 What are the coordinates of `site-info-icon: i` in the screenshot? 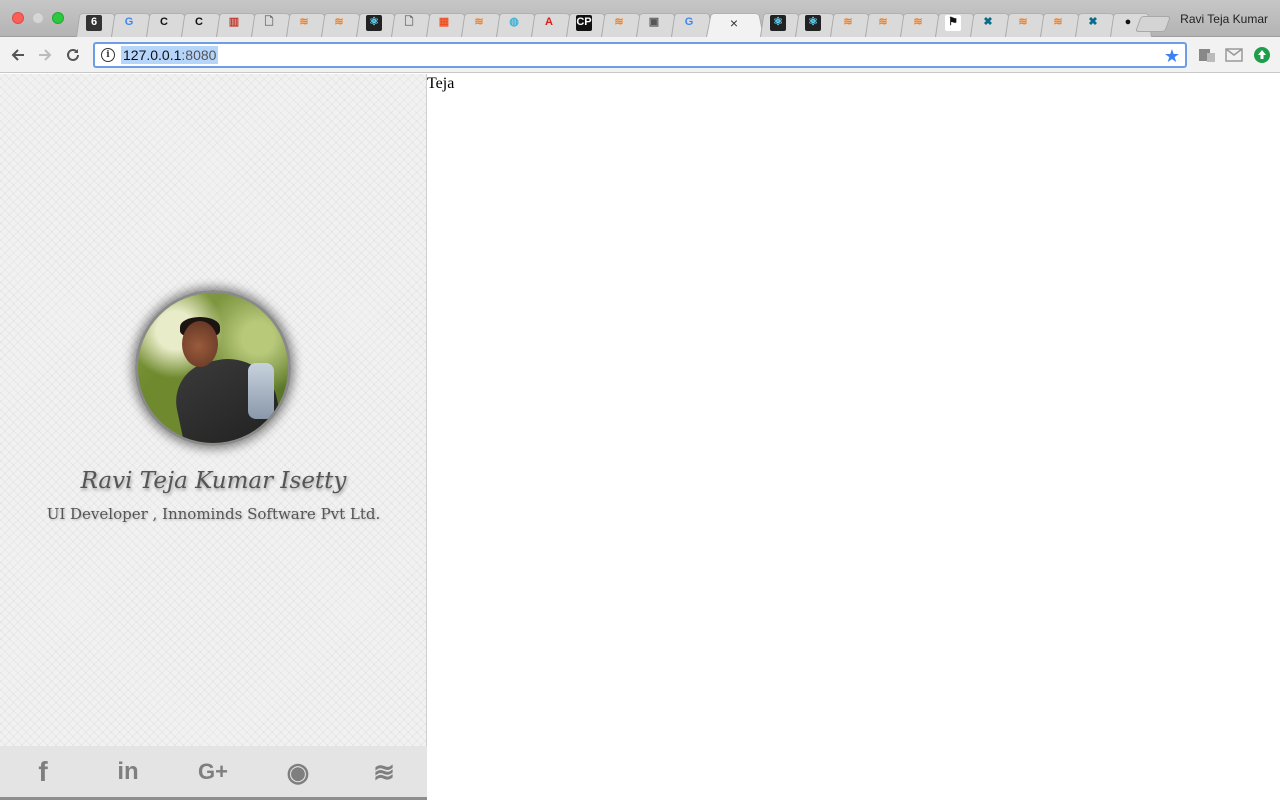 It's located at (108, 55).